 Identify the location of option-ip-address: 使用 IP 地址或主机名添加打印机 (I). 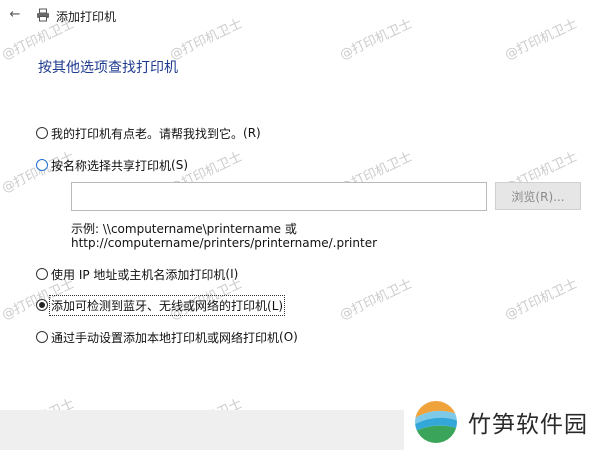
(137, 274).